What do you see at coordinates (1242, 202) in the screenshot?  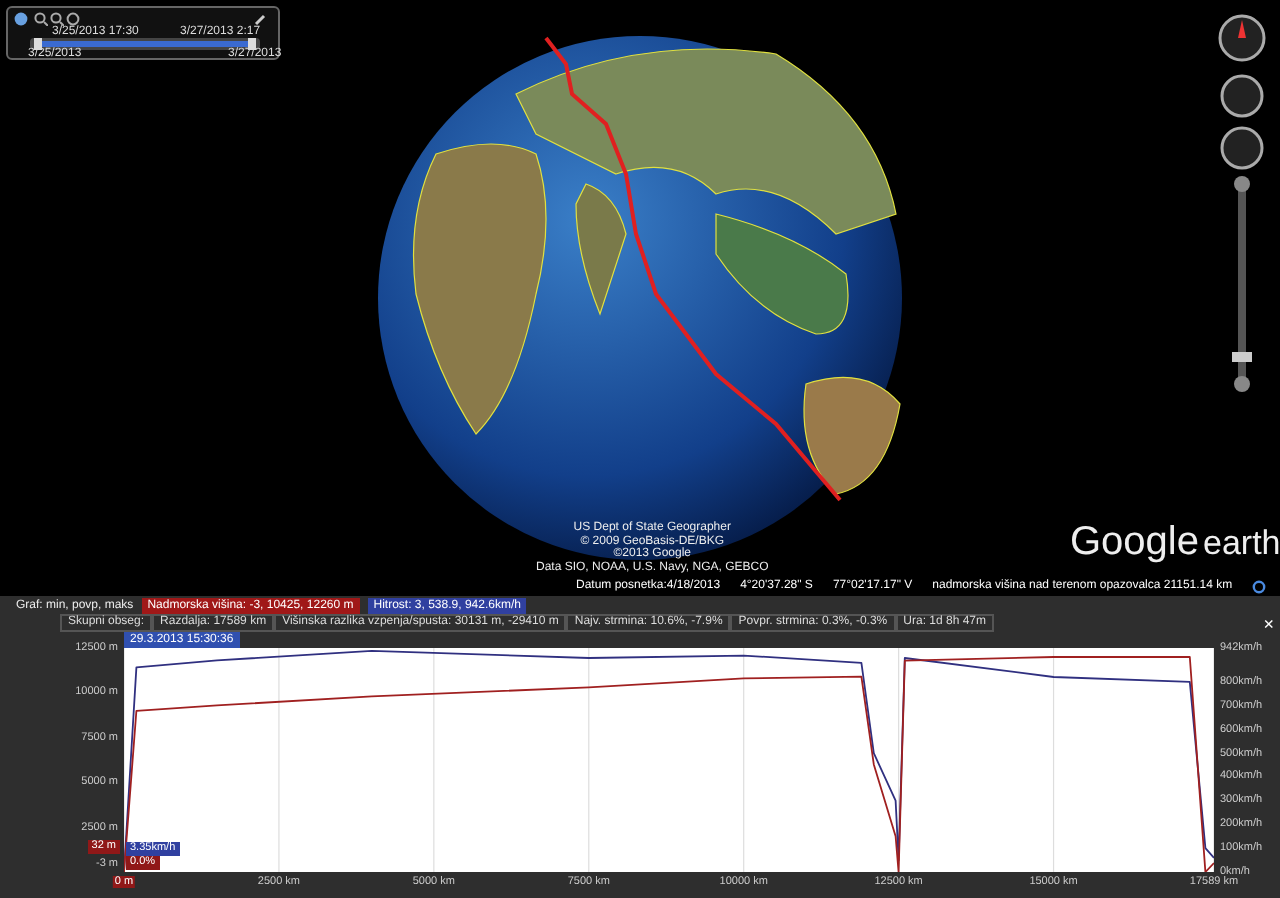 I see `navigation-controls` at bounding box center [1242, 202].